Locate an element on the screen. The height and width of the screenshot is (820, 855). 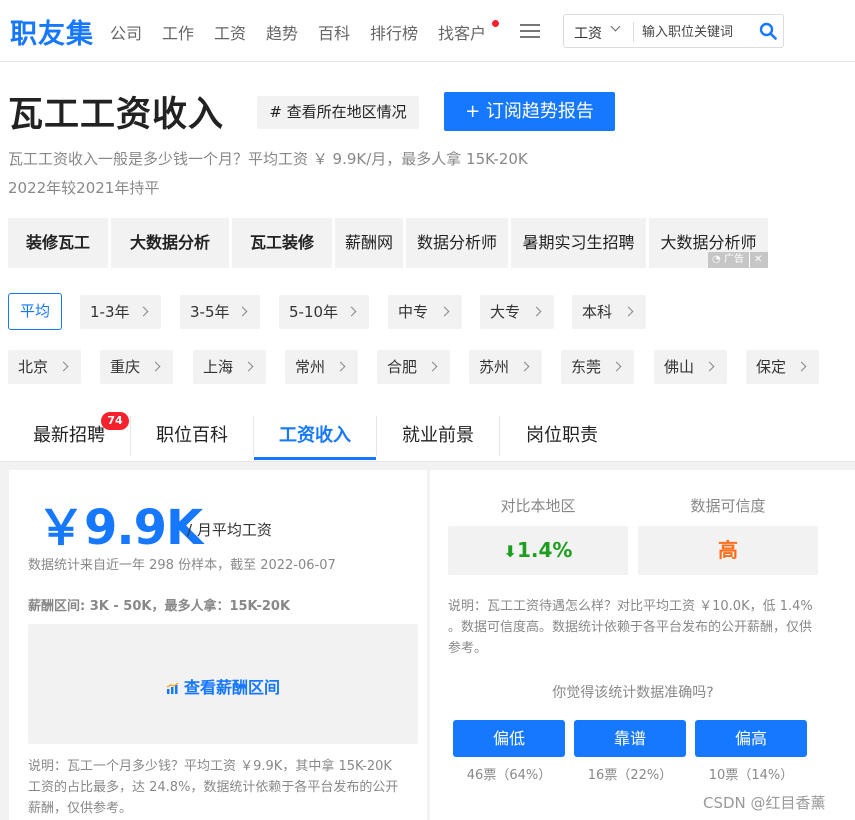
city-chip: 保定 is located at coordinates (782, 367).